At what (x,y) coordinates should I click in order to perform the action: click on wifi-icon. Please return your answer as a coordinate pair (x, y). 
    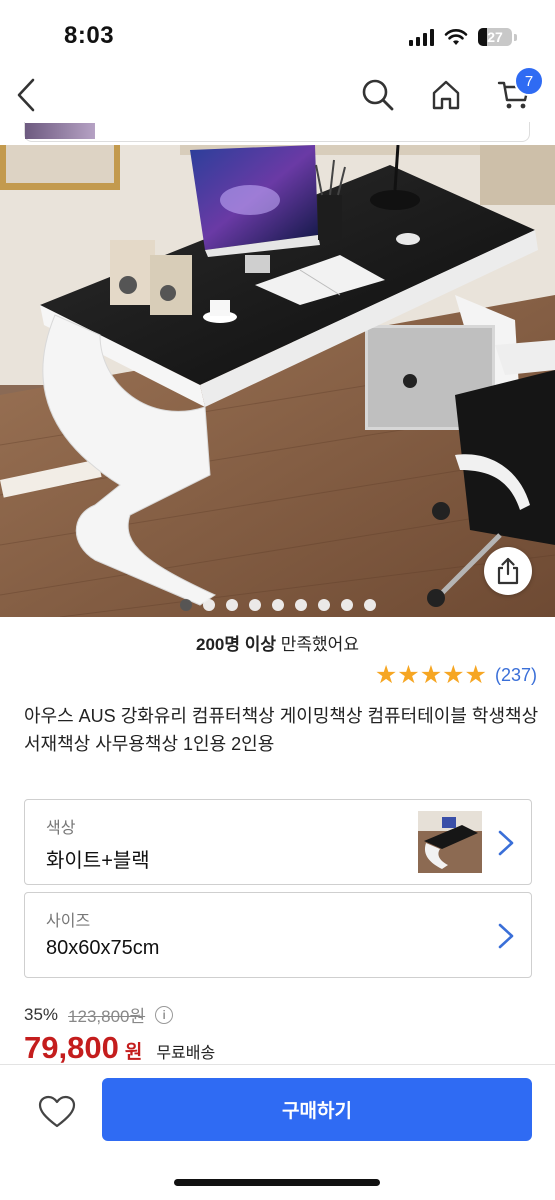
    Looking at the image, I should click on (456, 37).